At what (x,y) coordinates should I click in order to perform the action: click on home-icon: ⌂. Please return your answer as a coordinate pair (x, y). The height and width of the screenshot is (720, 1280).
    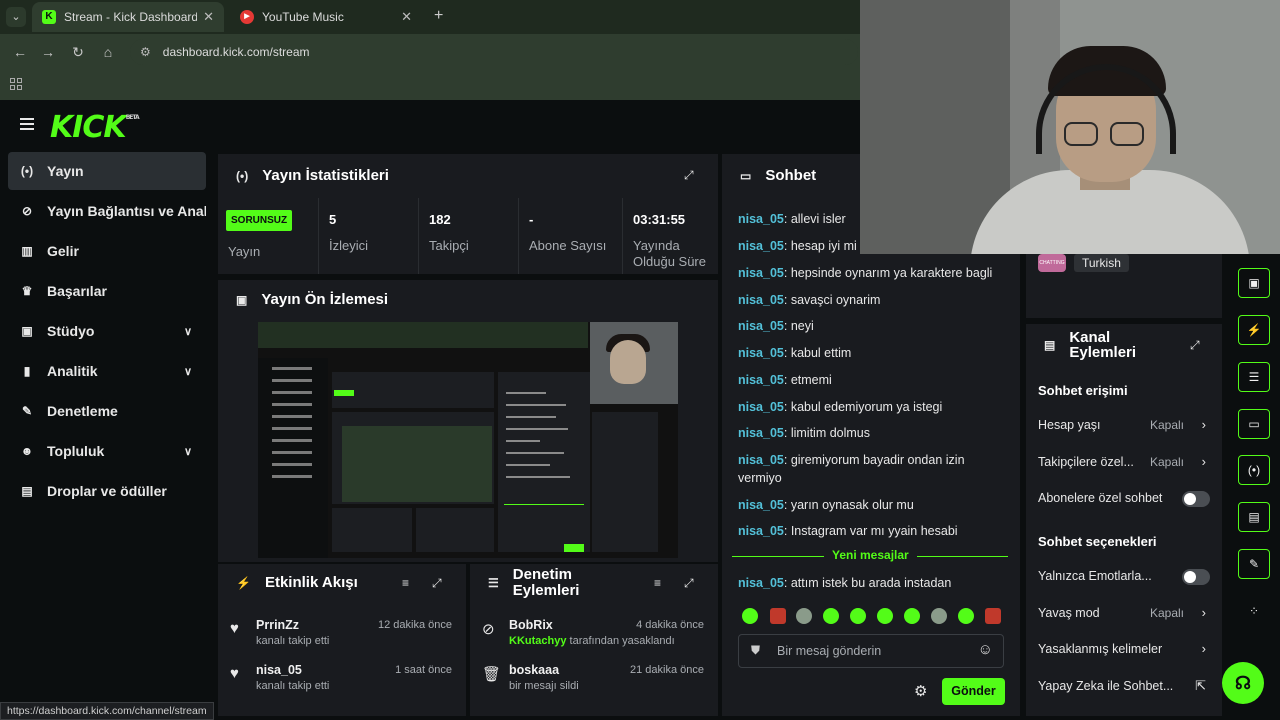
    Looking at the image, I should click on (108, 52).